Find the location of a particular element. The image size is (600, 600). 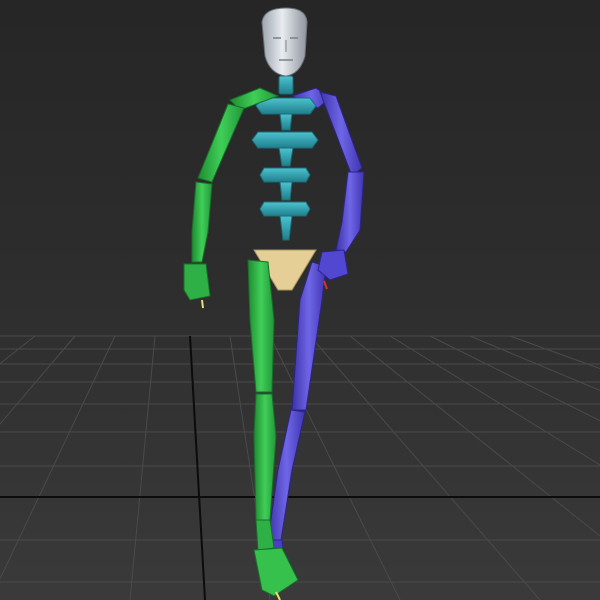

right-forearm is located at coordinates (350, 212).